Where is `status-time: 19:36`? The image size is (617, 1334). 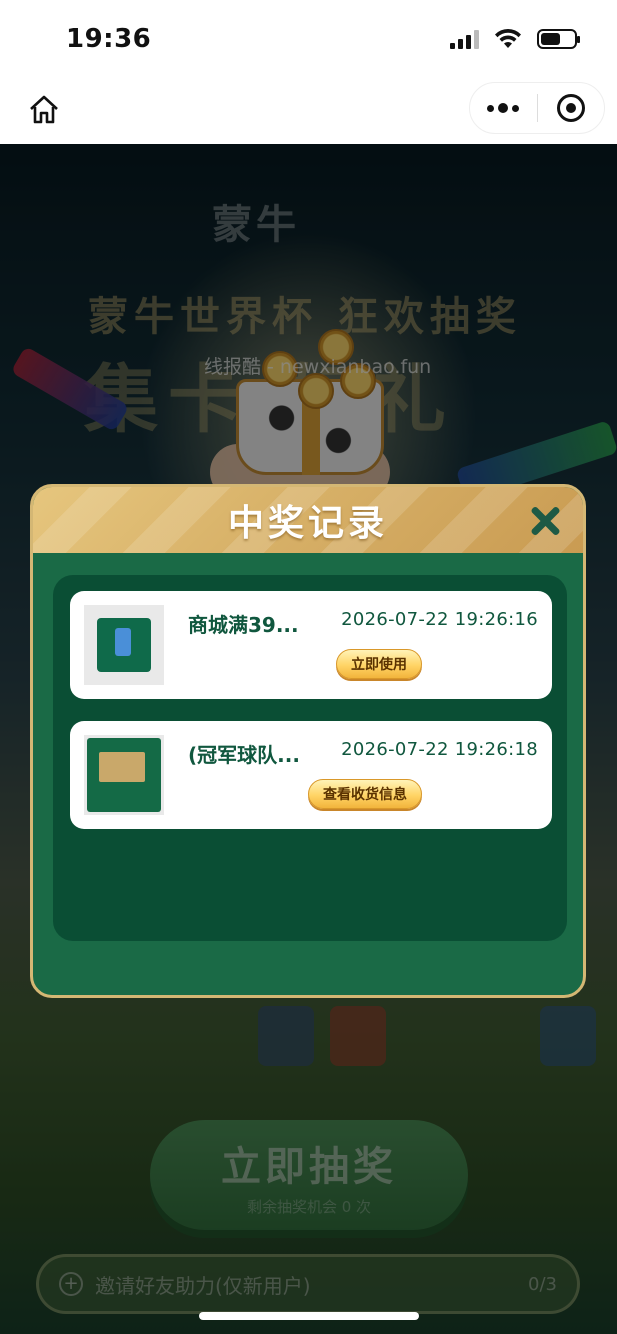 status-time: 19:36 is located at coordinates (109, 39).